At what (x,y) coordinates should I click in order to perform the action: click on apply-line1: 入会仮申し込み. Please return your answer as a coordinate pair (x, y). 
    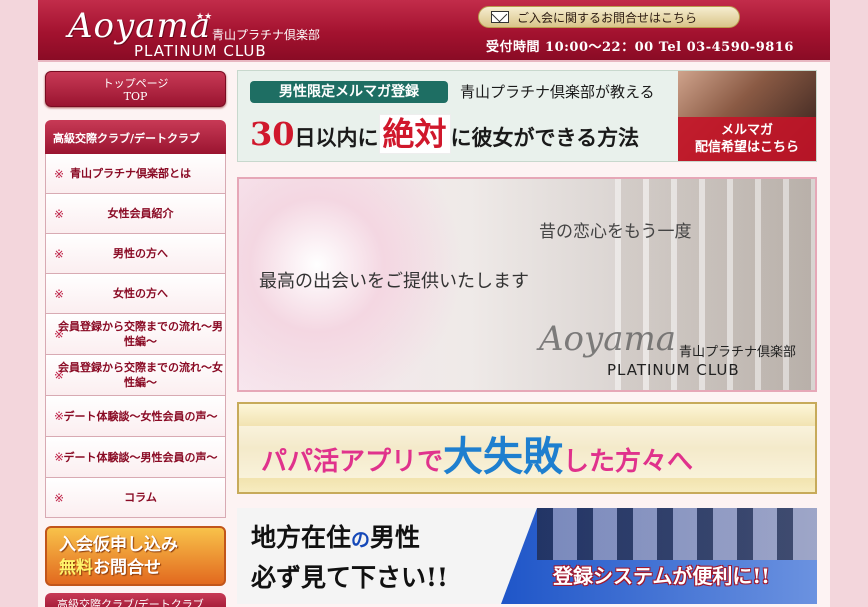
    Looking at the image, I should click on (118, 545).